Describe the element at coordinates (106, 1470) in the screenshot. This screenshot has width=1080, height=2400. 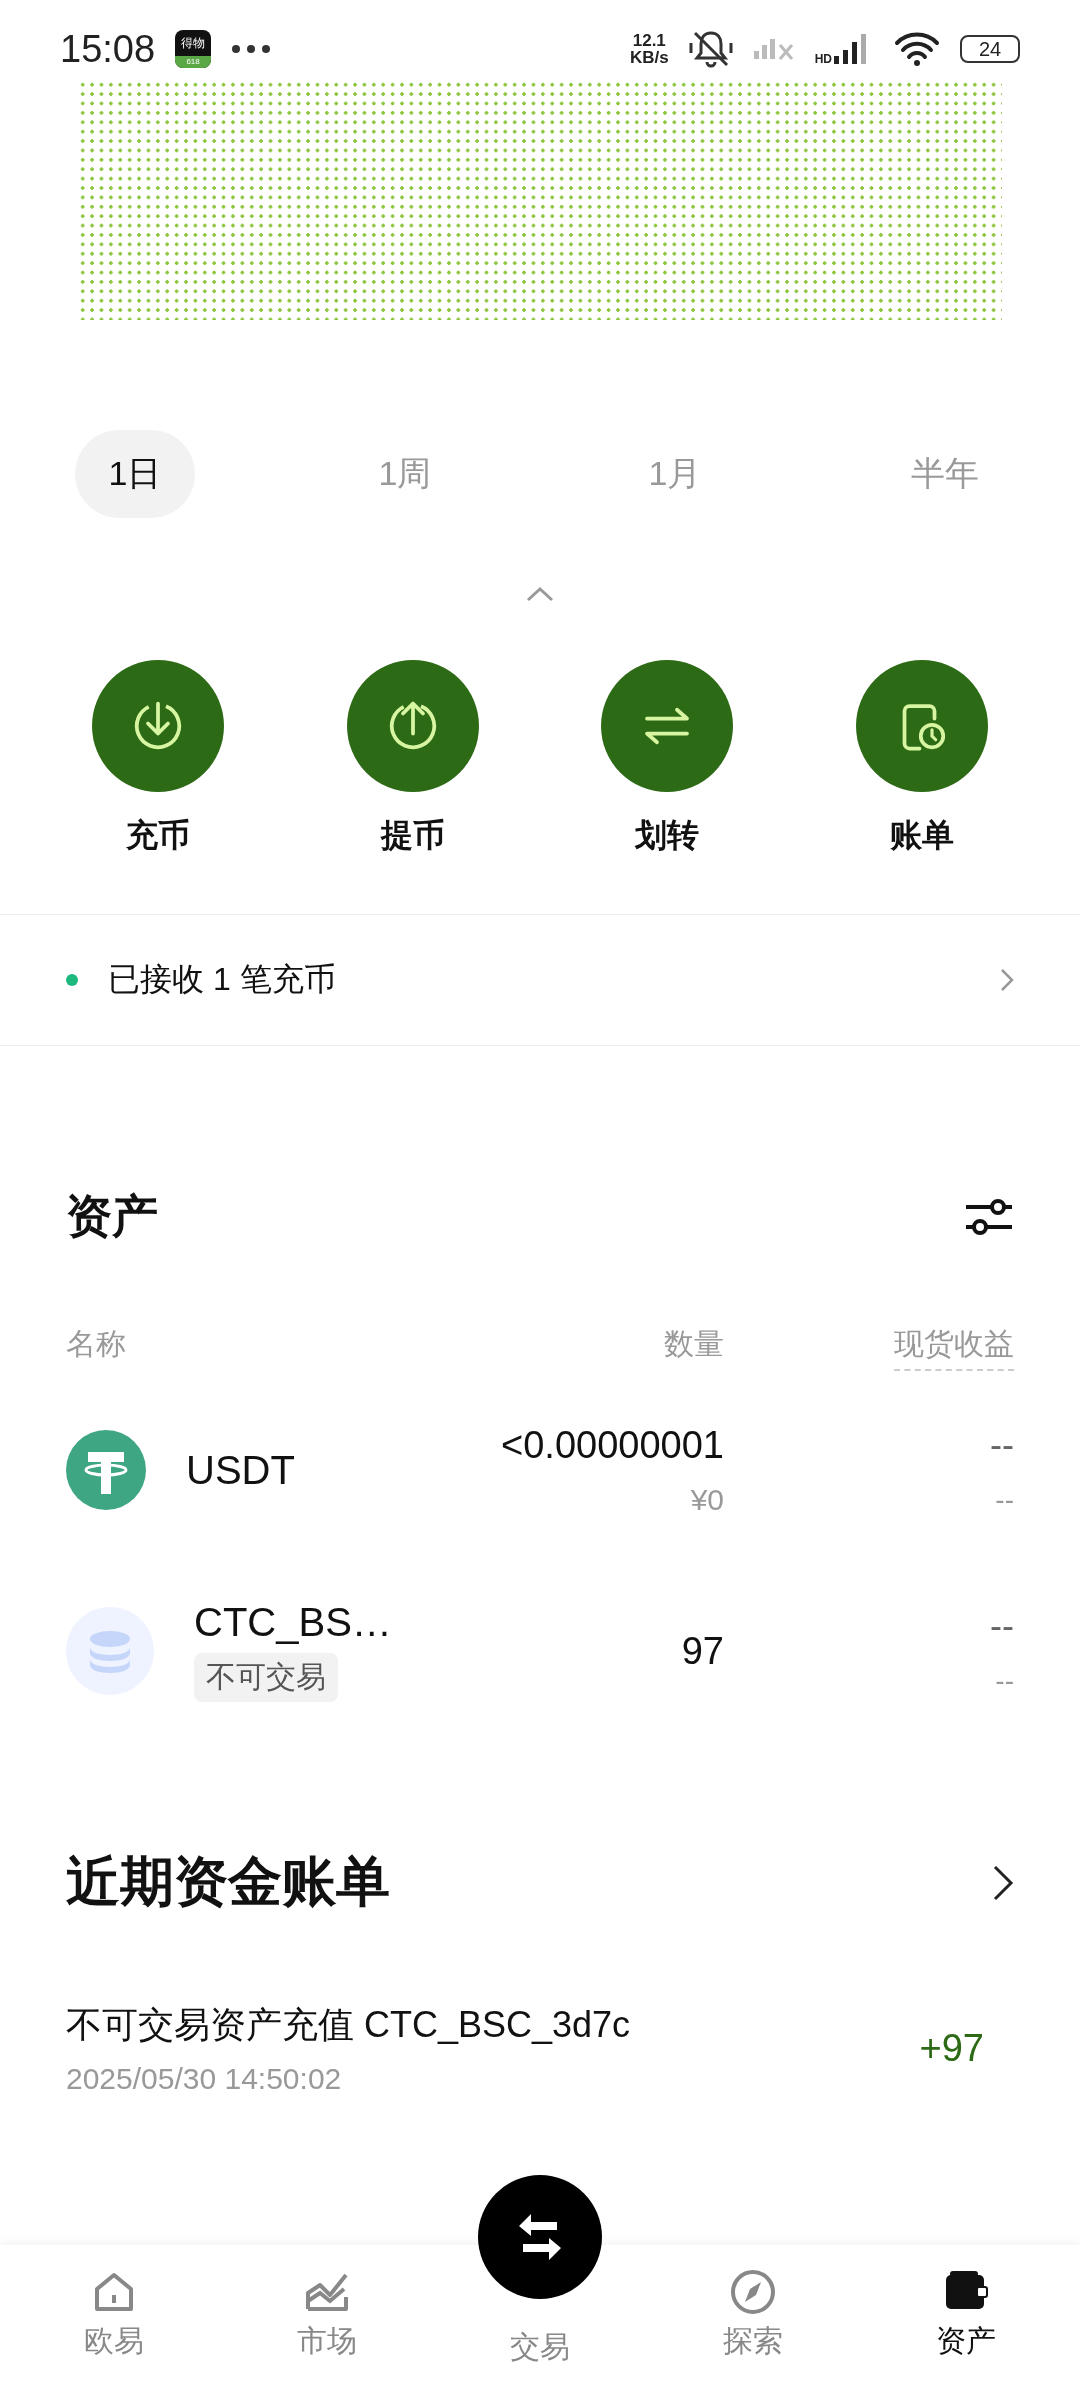
I see `coin-t-icon` at that location.